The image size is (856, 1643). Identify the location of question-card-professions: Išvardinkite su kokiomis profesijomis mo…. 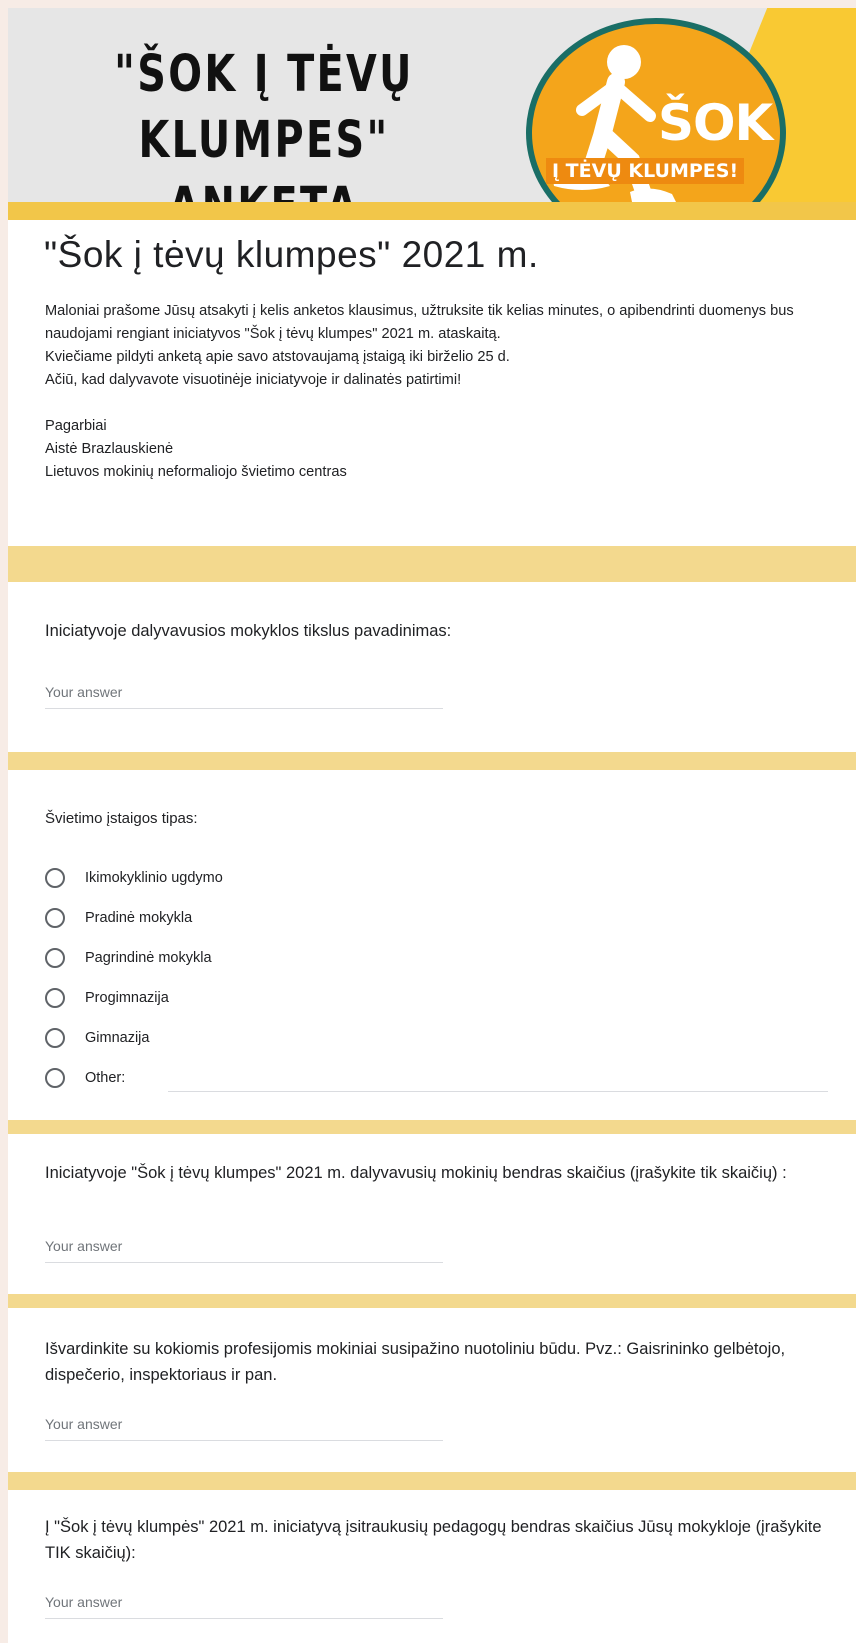
(432, 1390).